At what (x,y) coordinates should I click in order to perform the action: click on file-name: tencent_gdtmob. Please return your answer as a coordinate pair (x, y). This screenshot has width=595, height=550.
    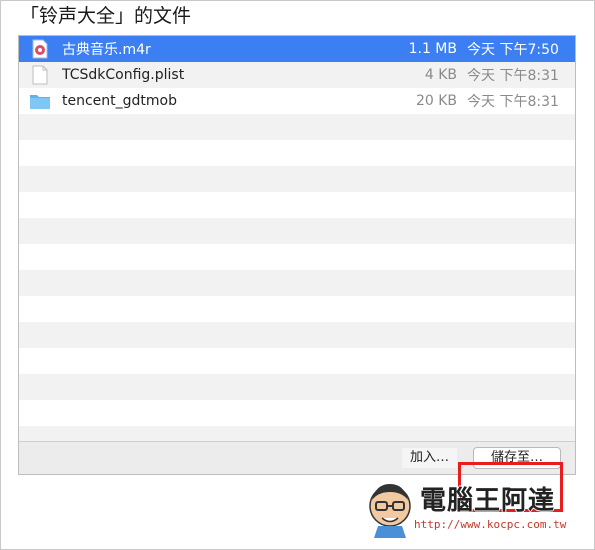
    Looking at the image, I should click on (120, 101).